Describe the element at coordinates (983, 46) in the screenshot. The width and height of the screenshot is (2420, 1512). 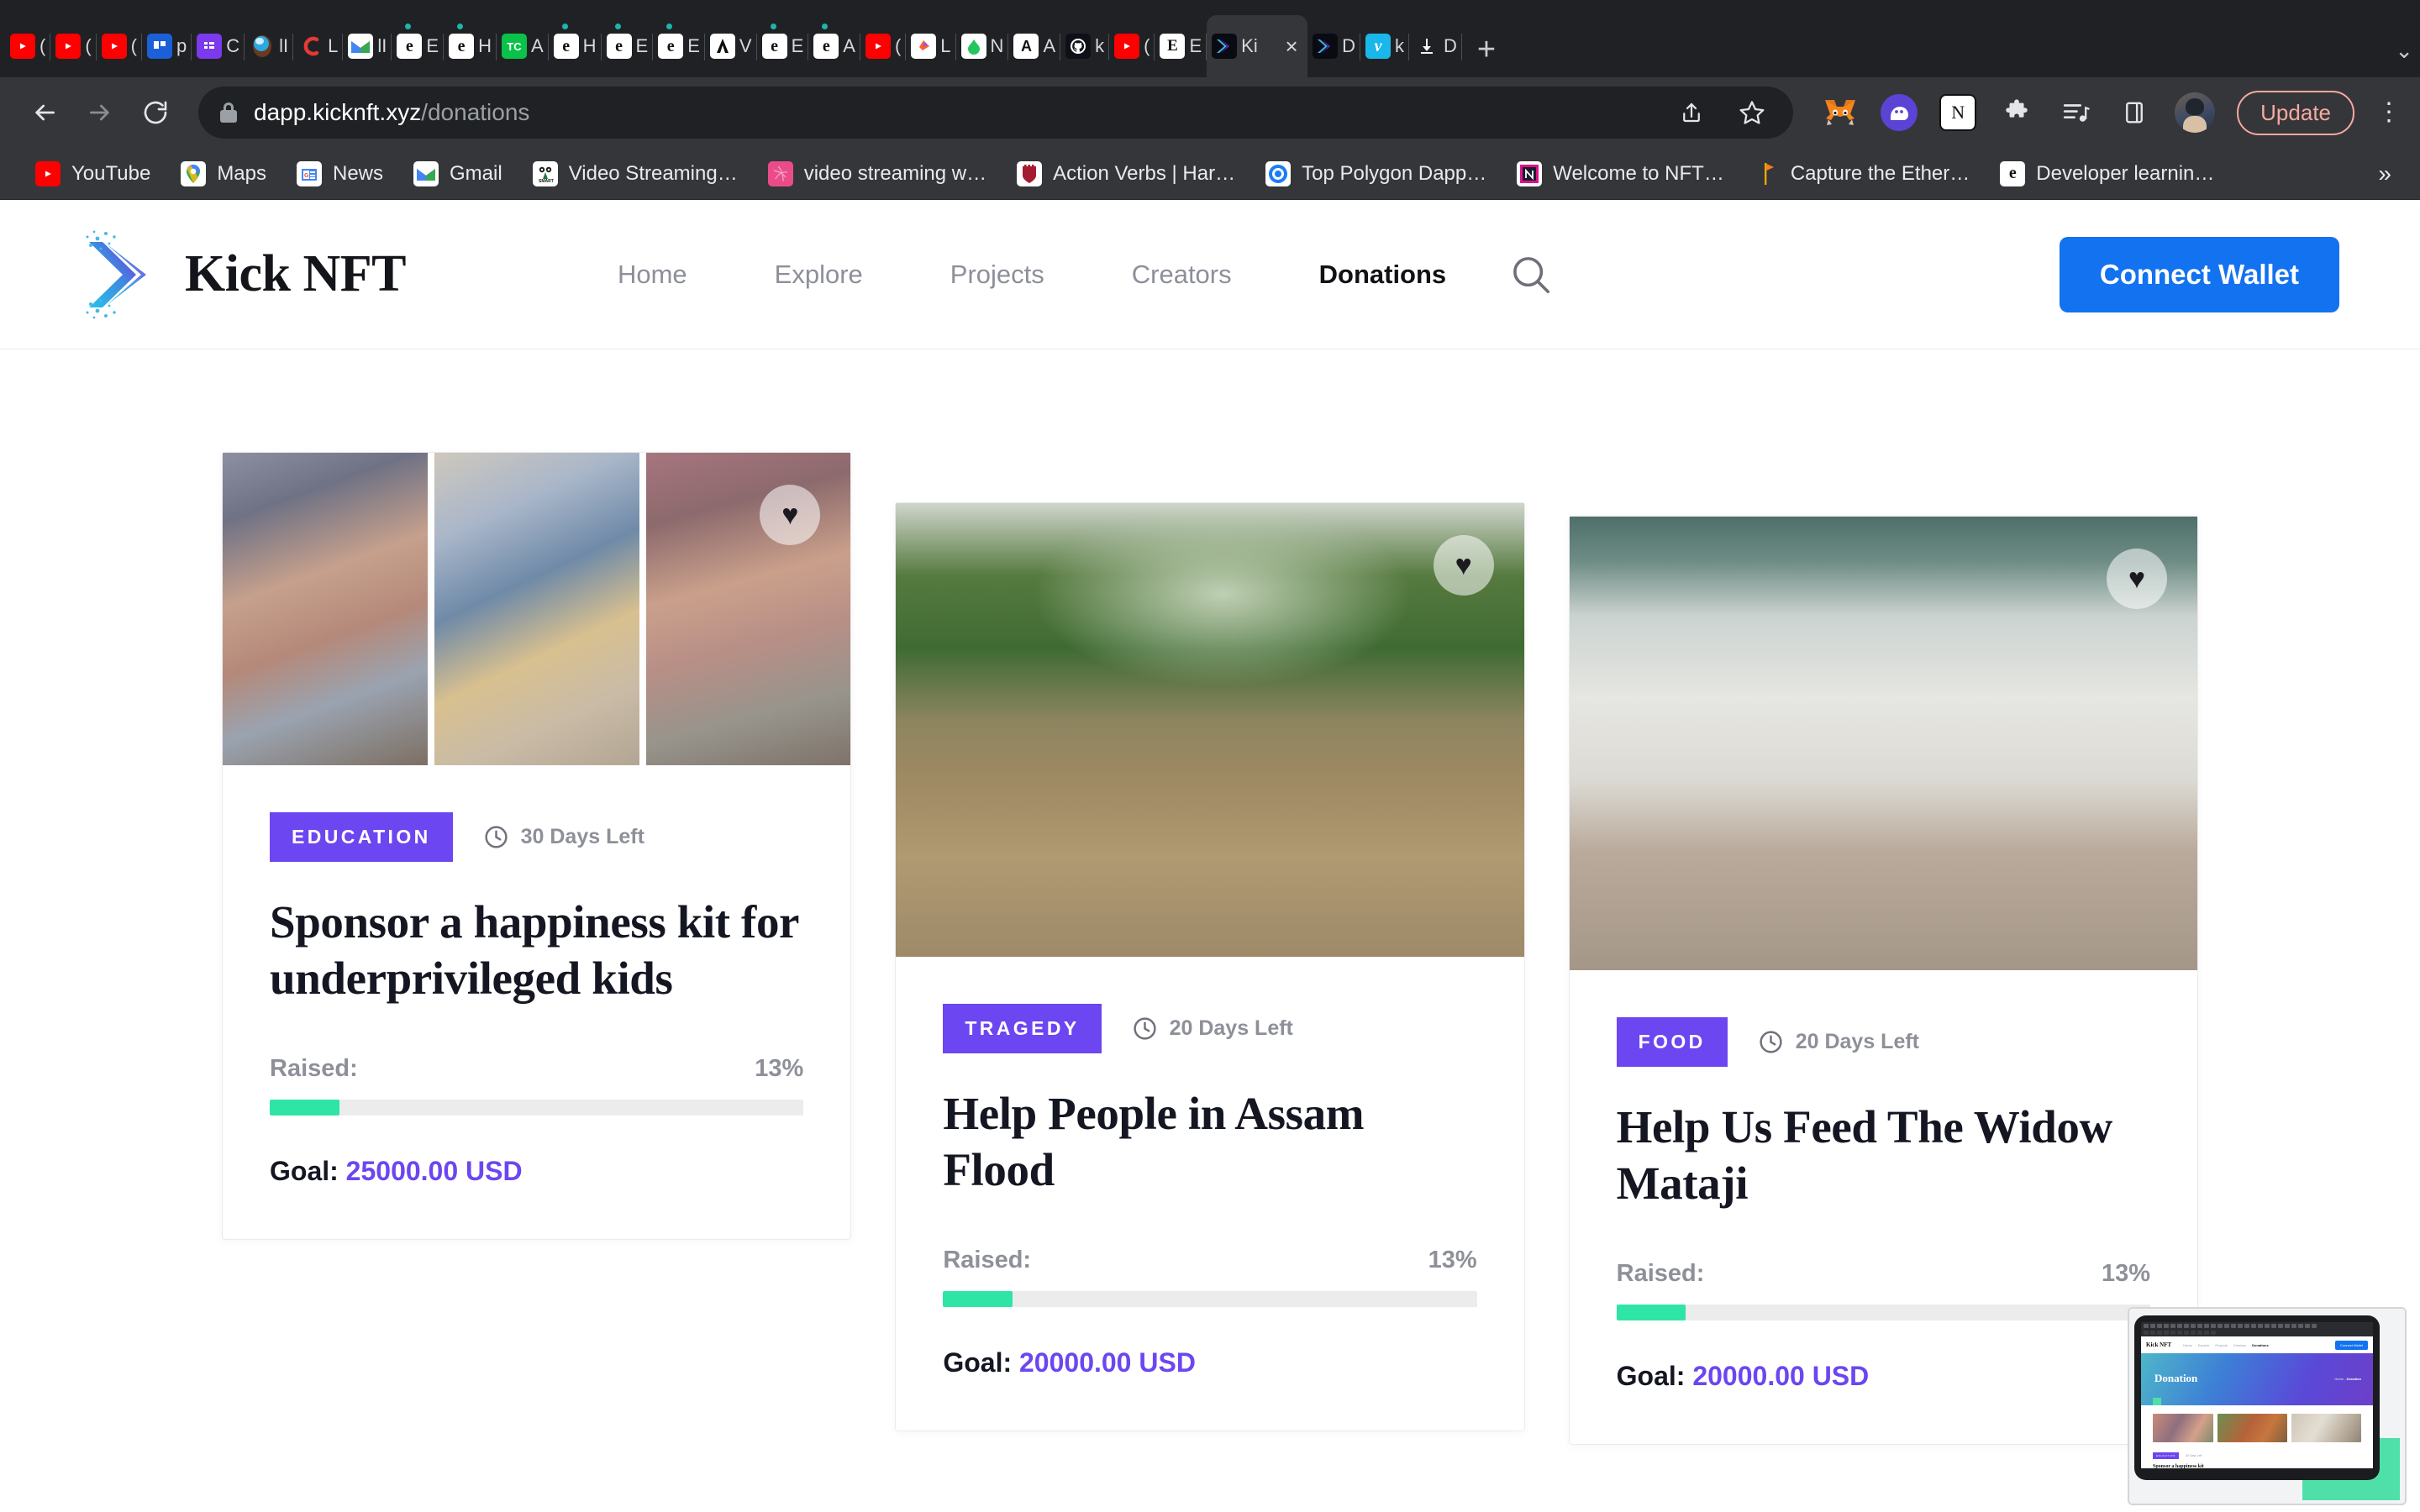
I see `browser-tab: N` at that location.